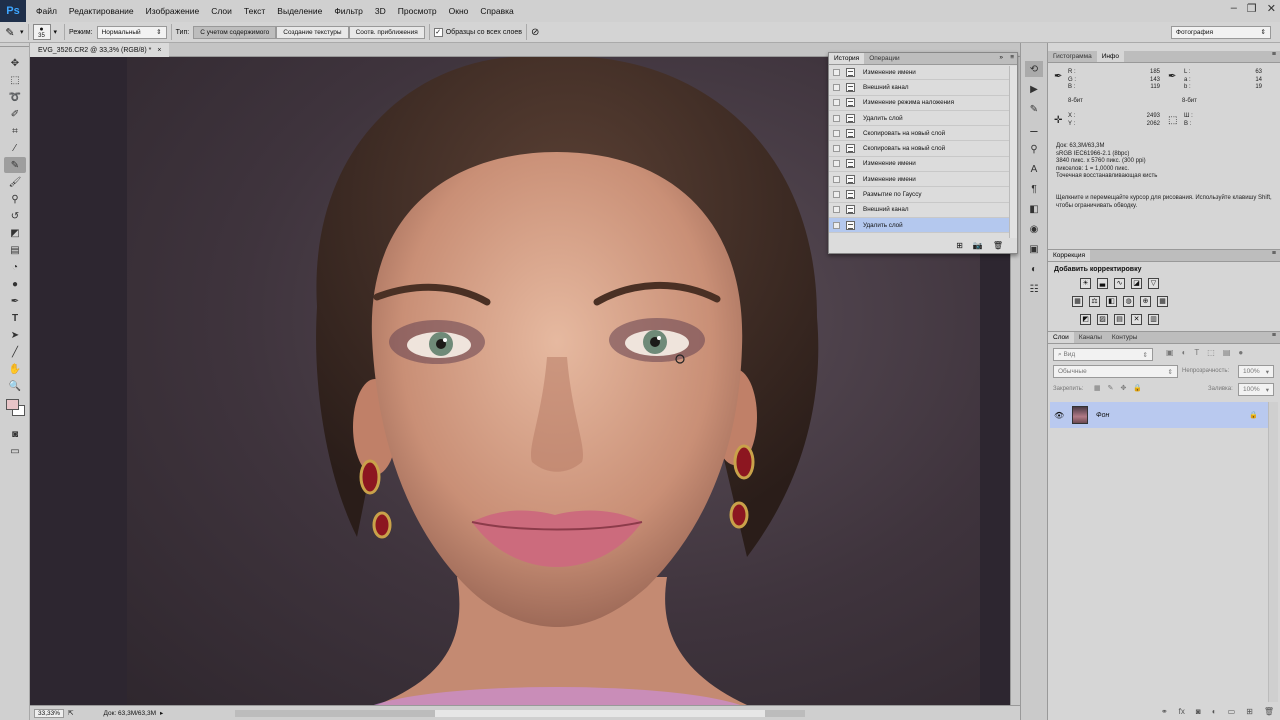  What do you see at coordinates (919, 103) in the screenshot?
I see `history-item: Изменение режима наложения` at bounding box center [919, 103].